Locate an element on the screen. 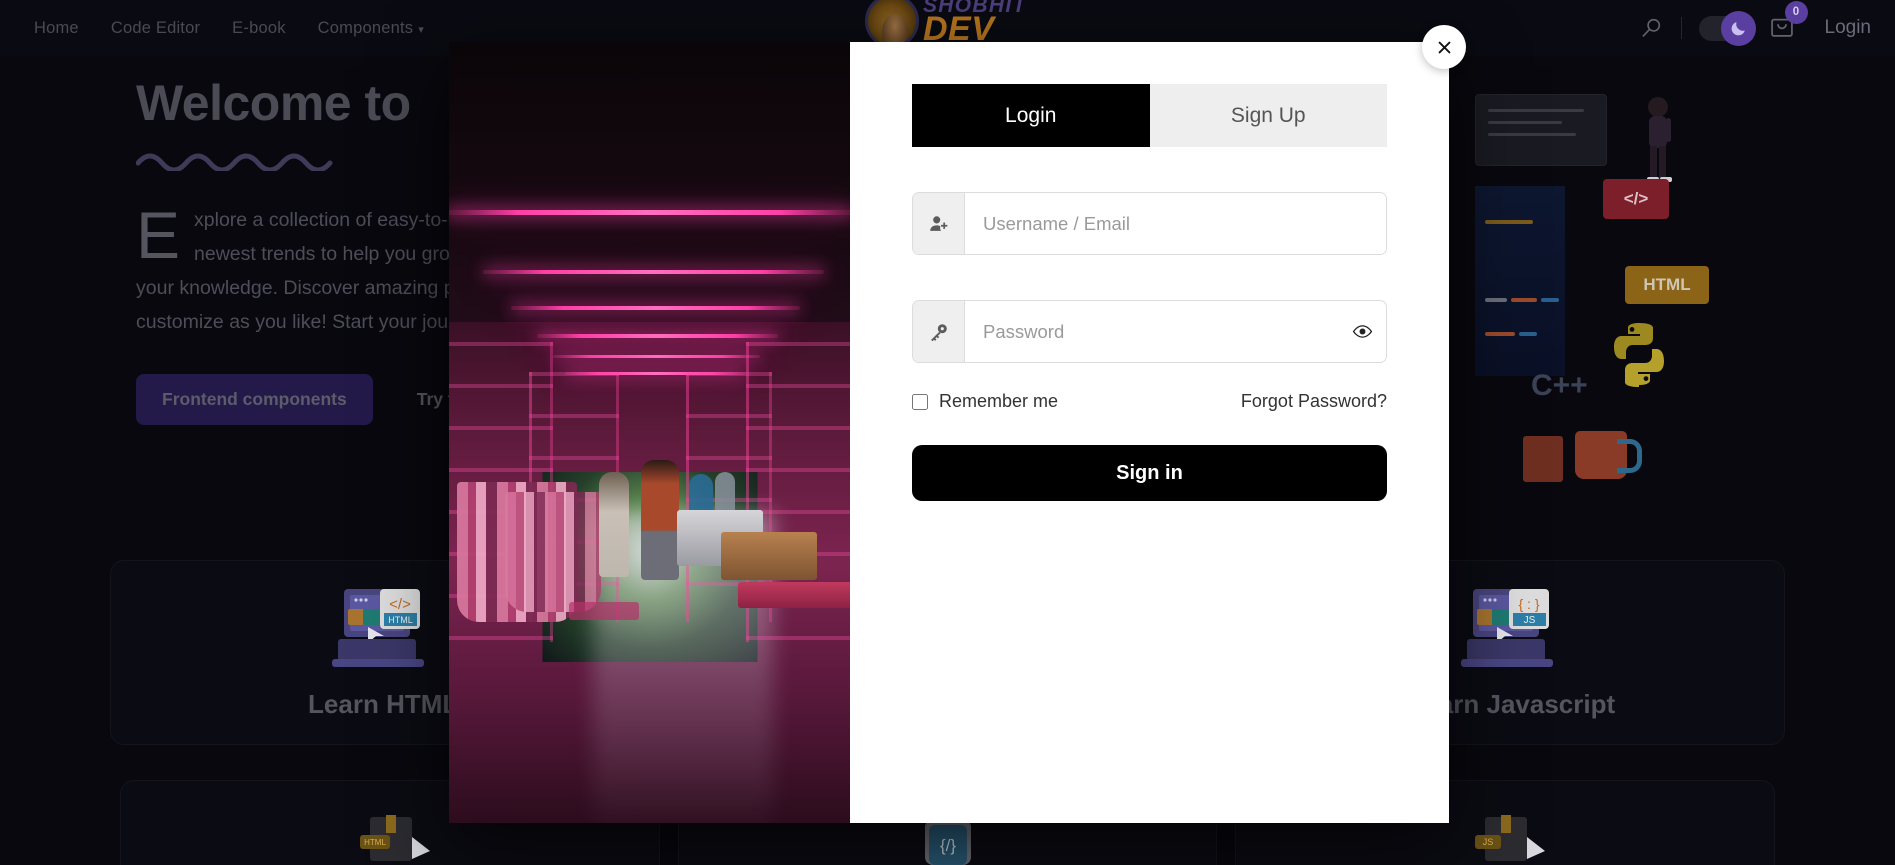  password-input is located at coordinates (1151, 331).